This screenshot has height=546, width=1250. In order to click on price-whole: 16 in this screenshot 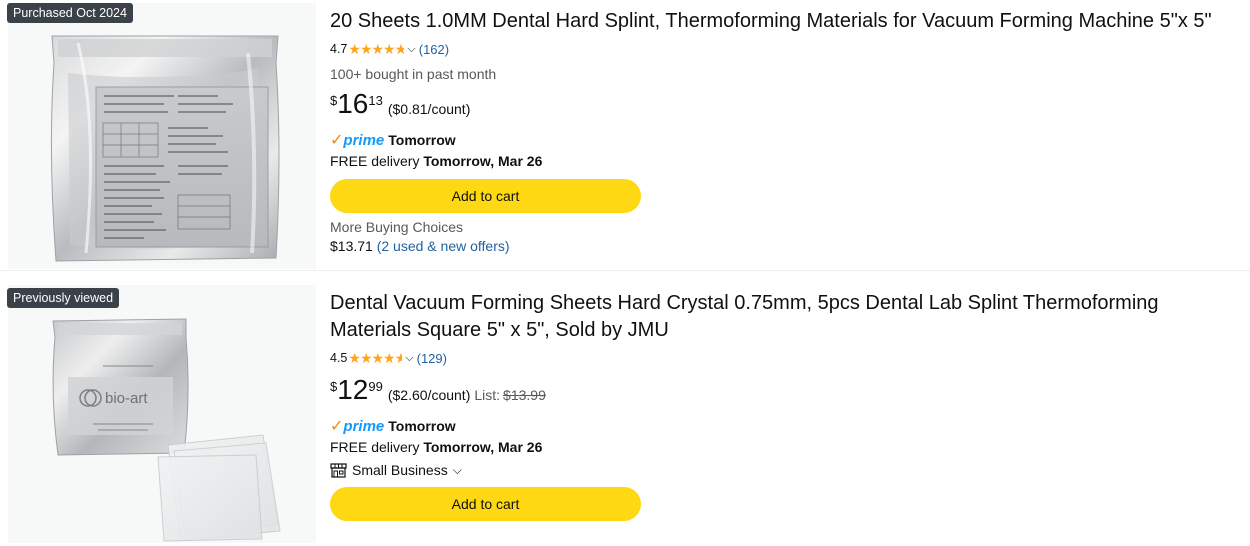, I will do `click(353, 103)`.